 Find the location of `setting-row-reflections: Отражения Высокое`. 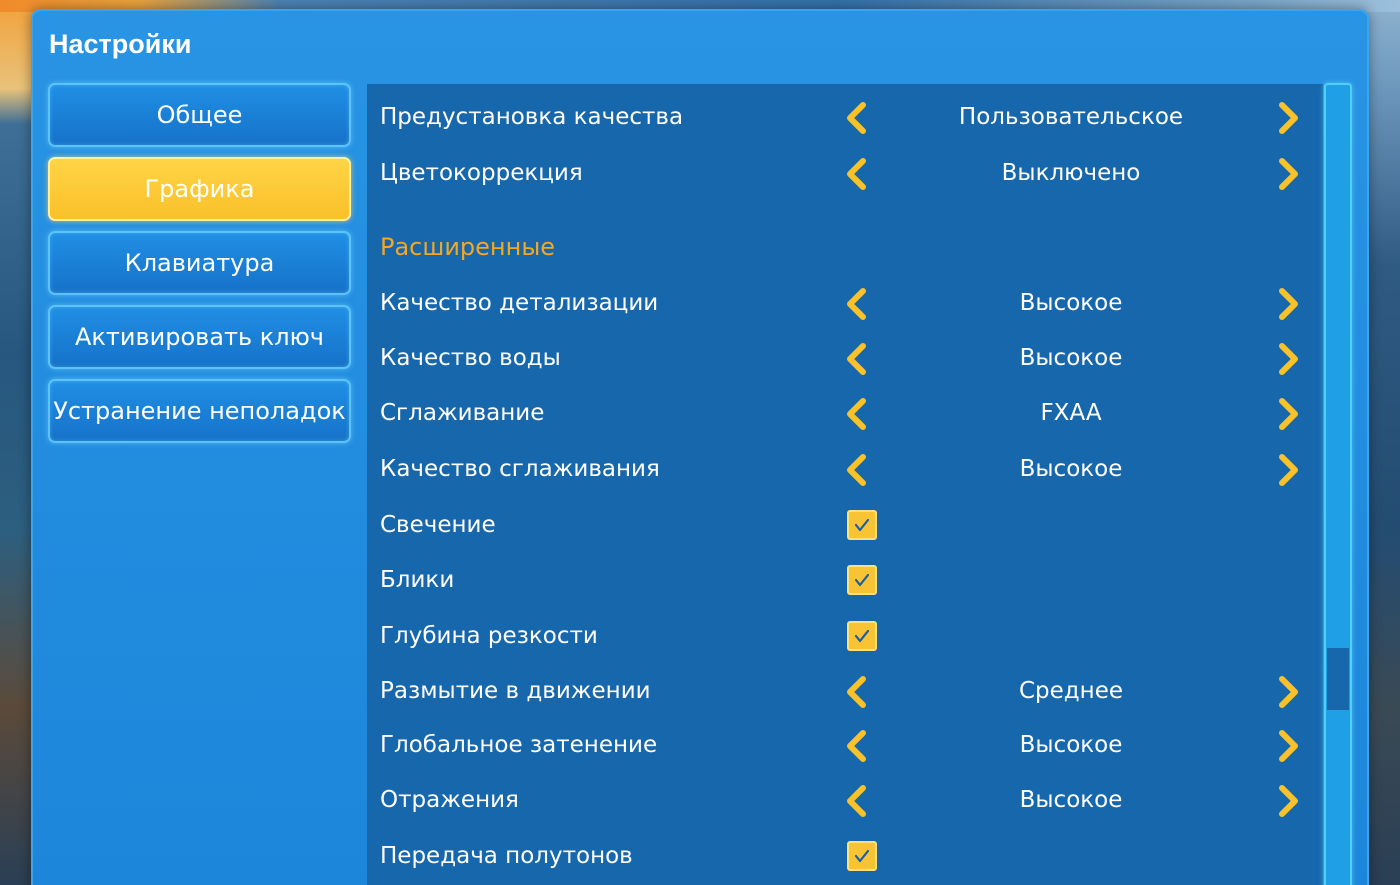

setting-row-reflections: Отражения Высокое is located at coordinates (845, 801).